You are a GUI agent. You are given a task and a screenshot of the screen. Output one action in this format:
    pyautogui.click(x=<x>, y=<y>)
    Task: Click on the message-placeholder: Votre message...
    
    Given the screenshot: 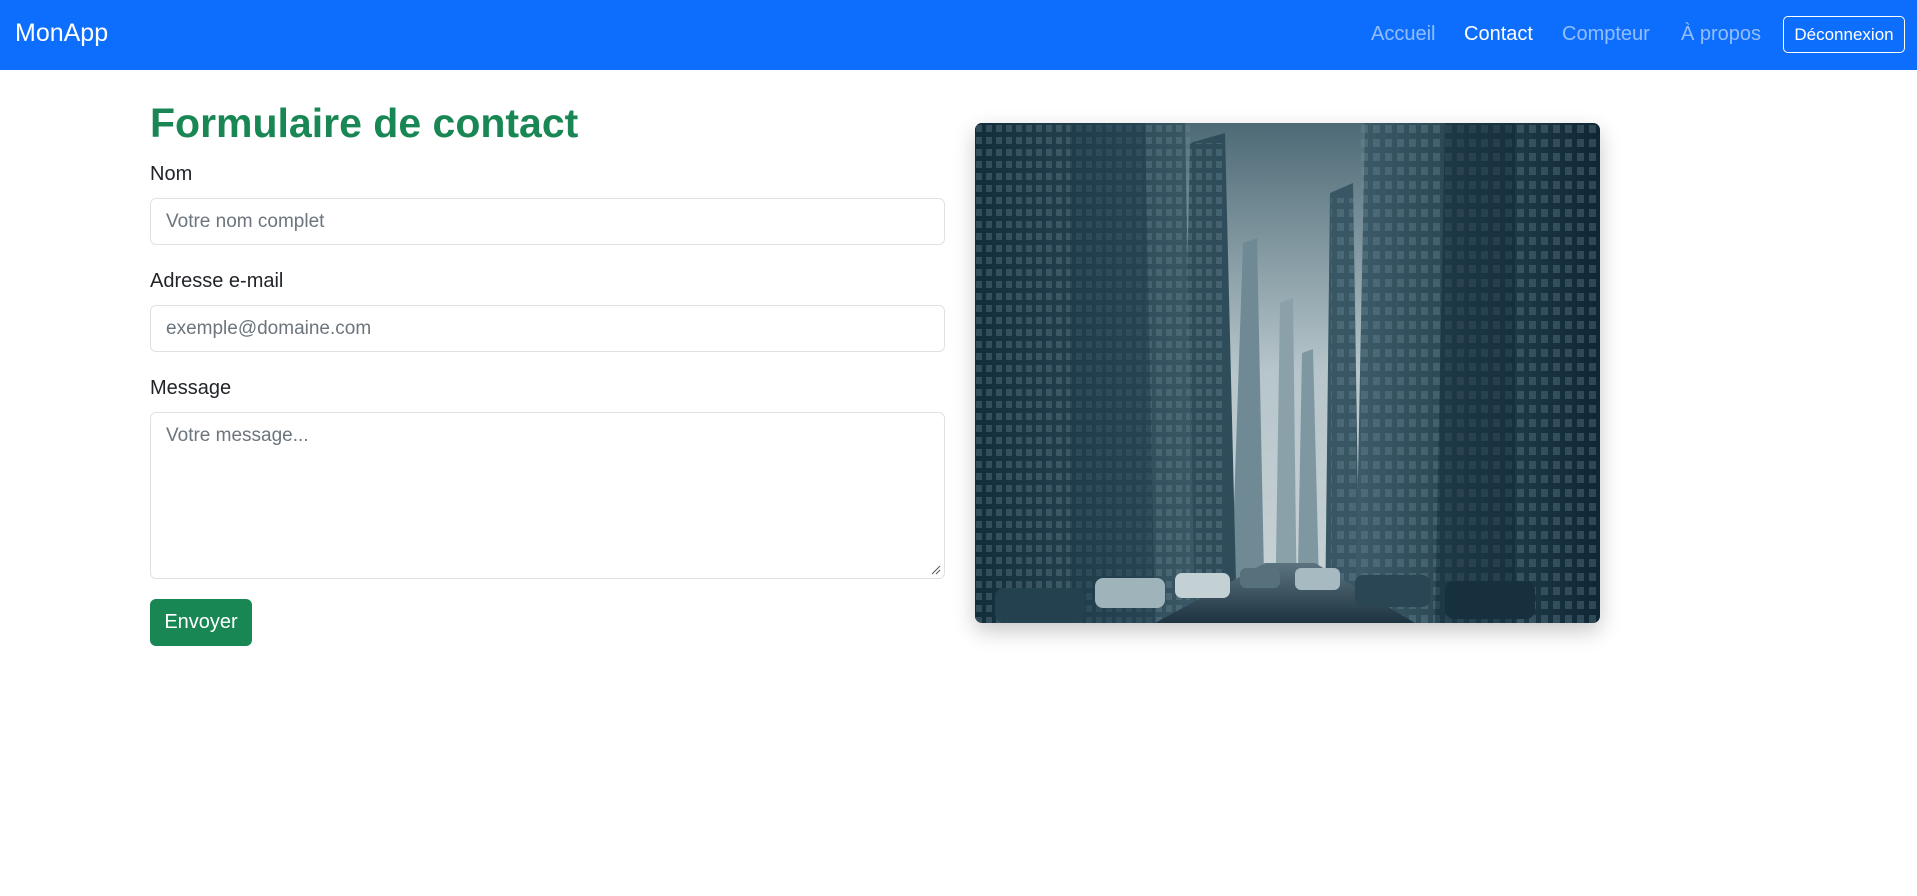 What is the action you would take?
    pyautogui.click(x=237, y=435)
    